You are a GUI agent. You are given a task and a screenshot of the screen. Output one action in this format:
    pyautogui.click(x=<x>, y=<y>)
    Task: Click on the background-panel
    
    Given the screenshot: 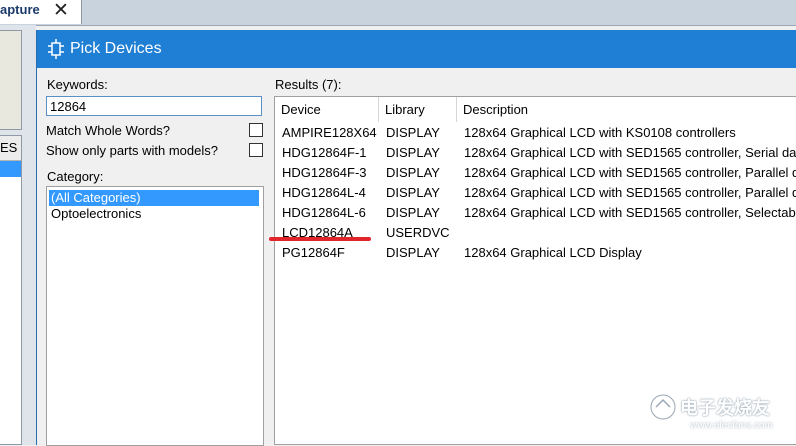 What is the action you would take?
    pyautogui.click(x=11, y=80)
    